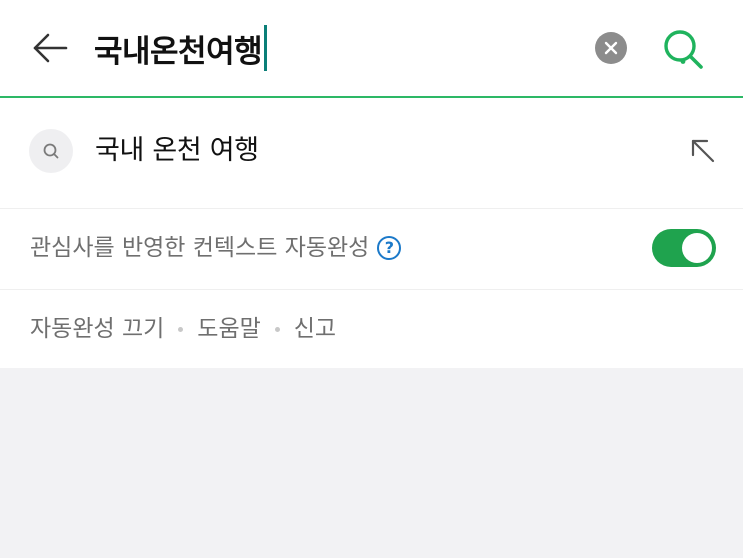  Describe the element at coordinates (200, 248) in the screenshot. I see `context-autocomplete-label: 관심사를 반영한 컨텍스트 자동완성` at that location.